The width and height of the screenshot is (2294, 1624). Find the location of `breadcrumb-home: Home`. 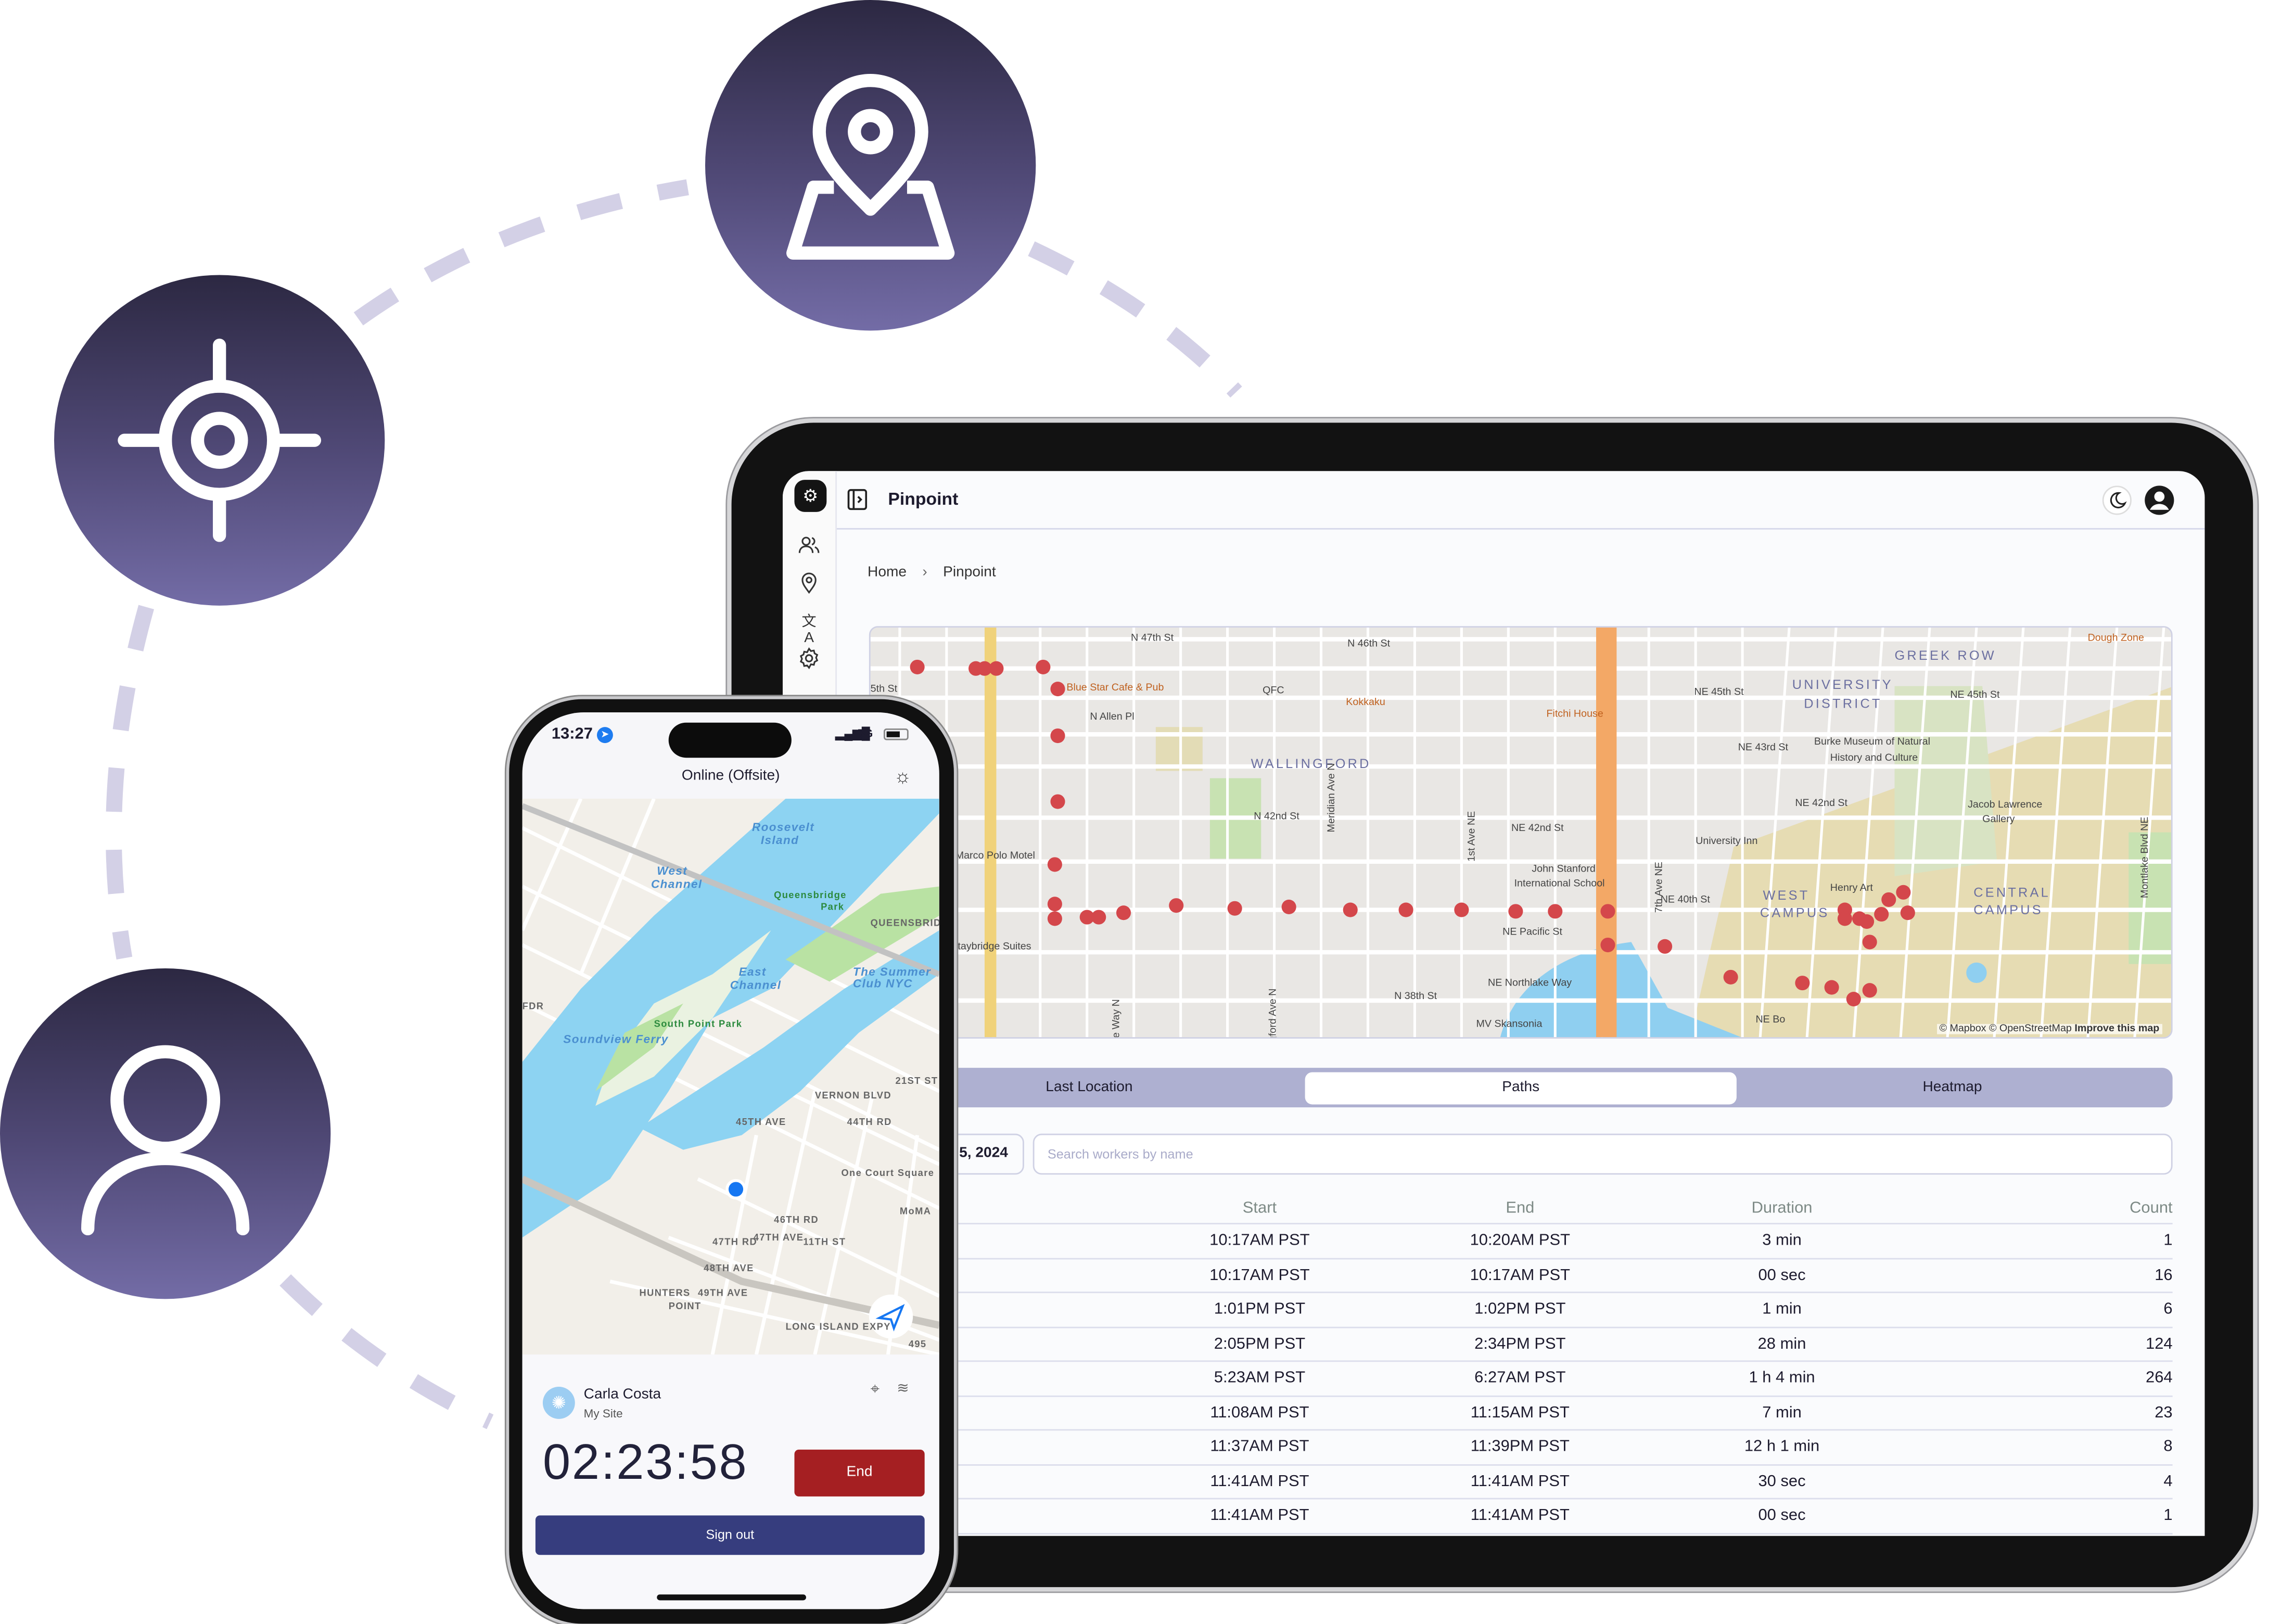

breadcrumb-home: Home is located at coordinates (887, 573).